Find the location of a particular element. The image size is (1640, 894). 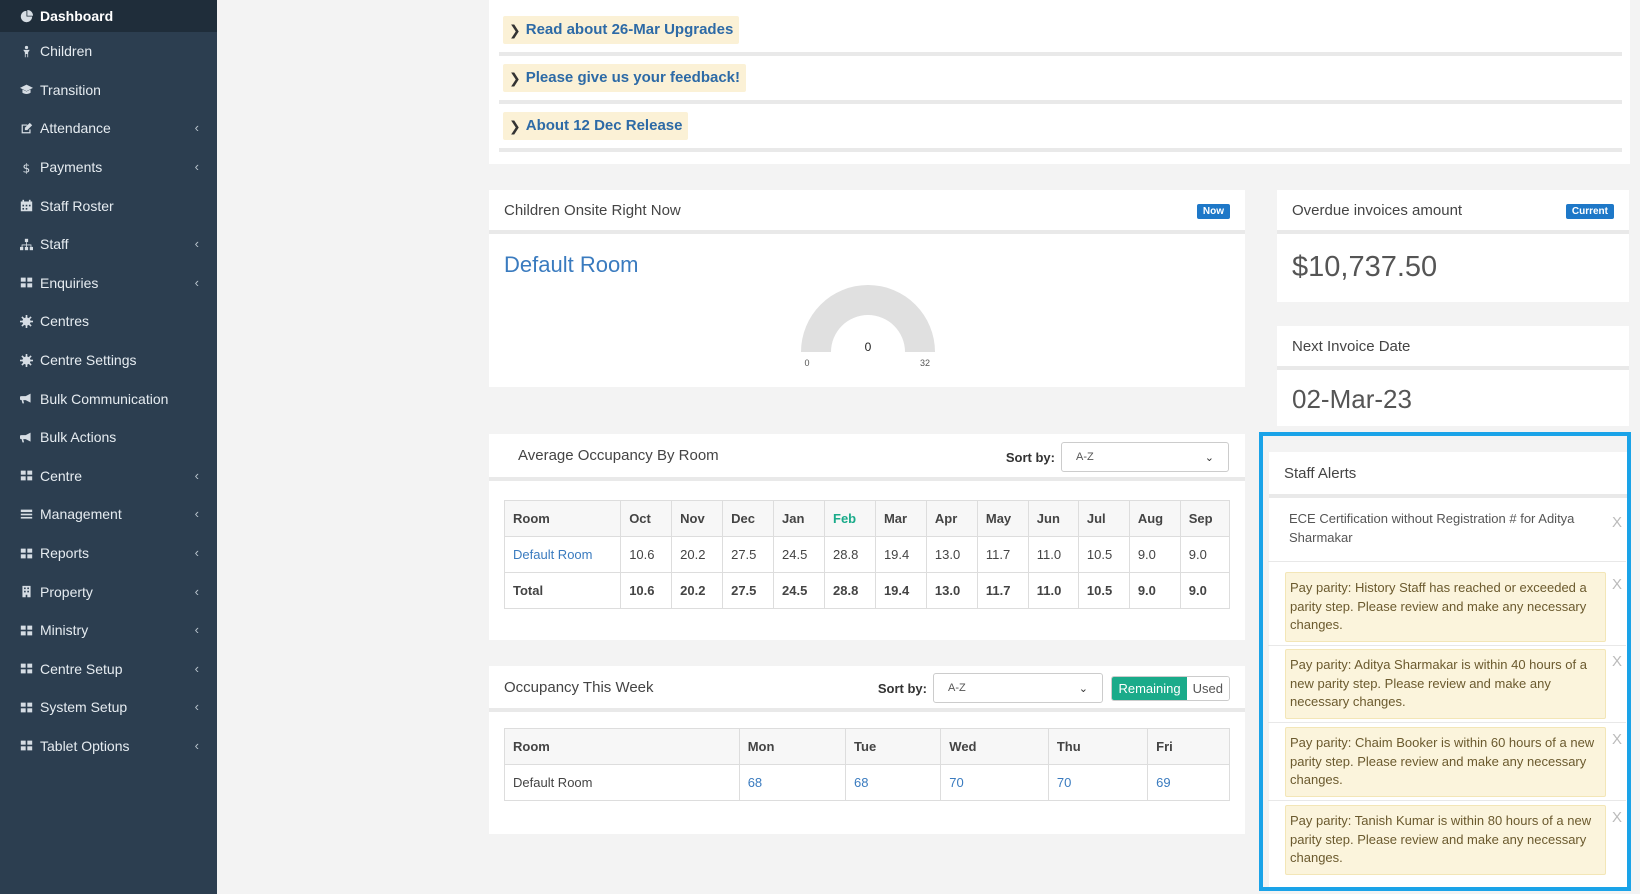

column-header: Jan is located at coordinates (799, 518).